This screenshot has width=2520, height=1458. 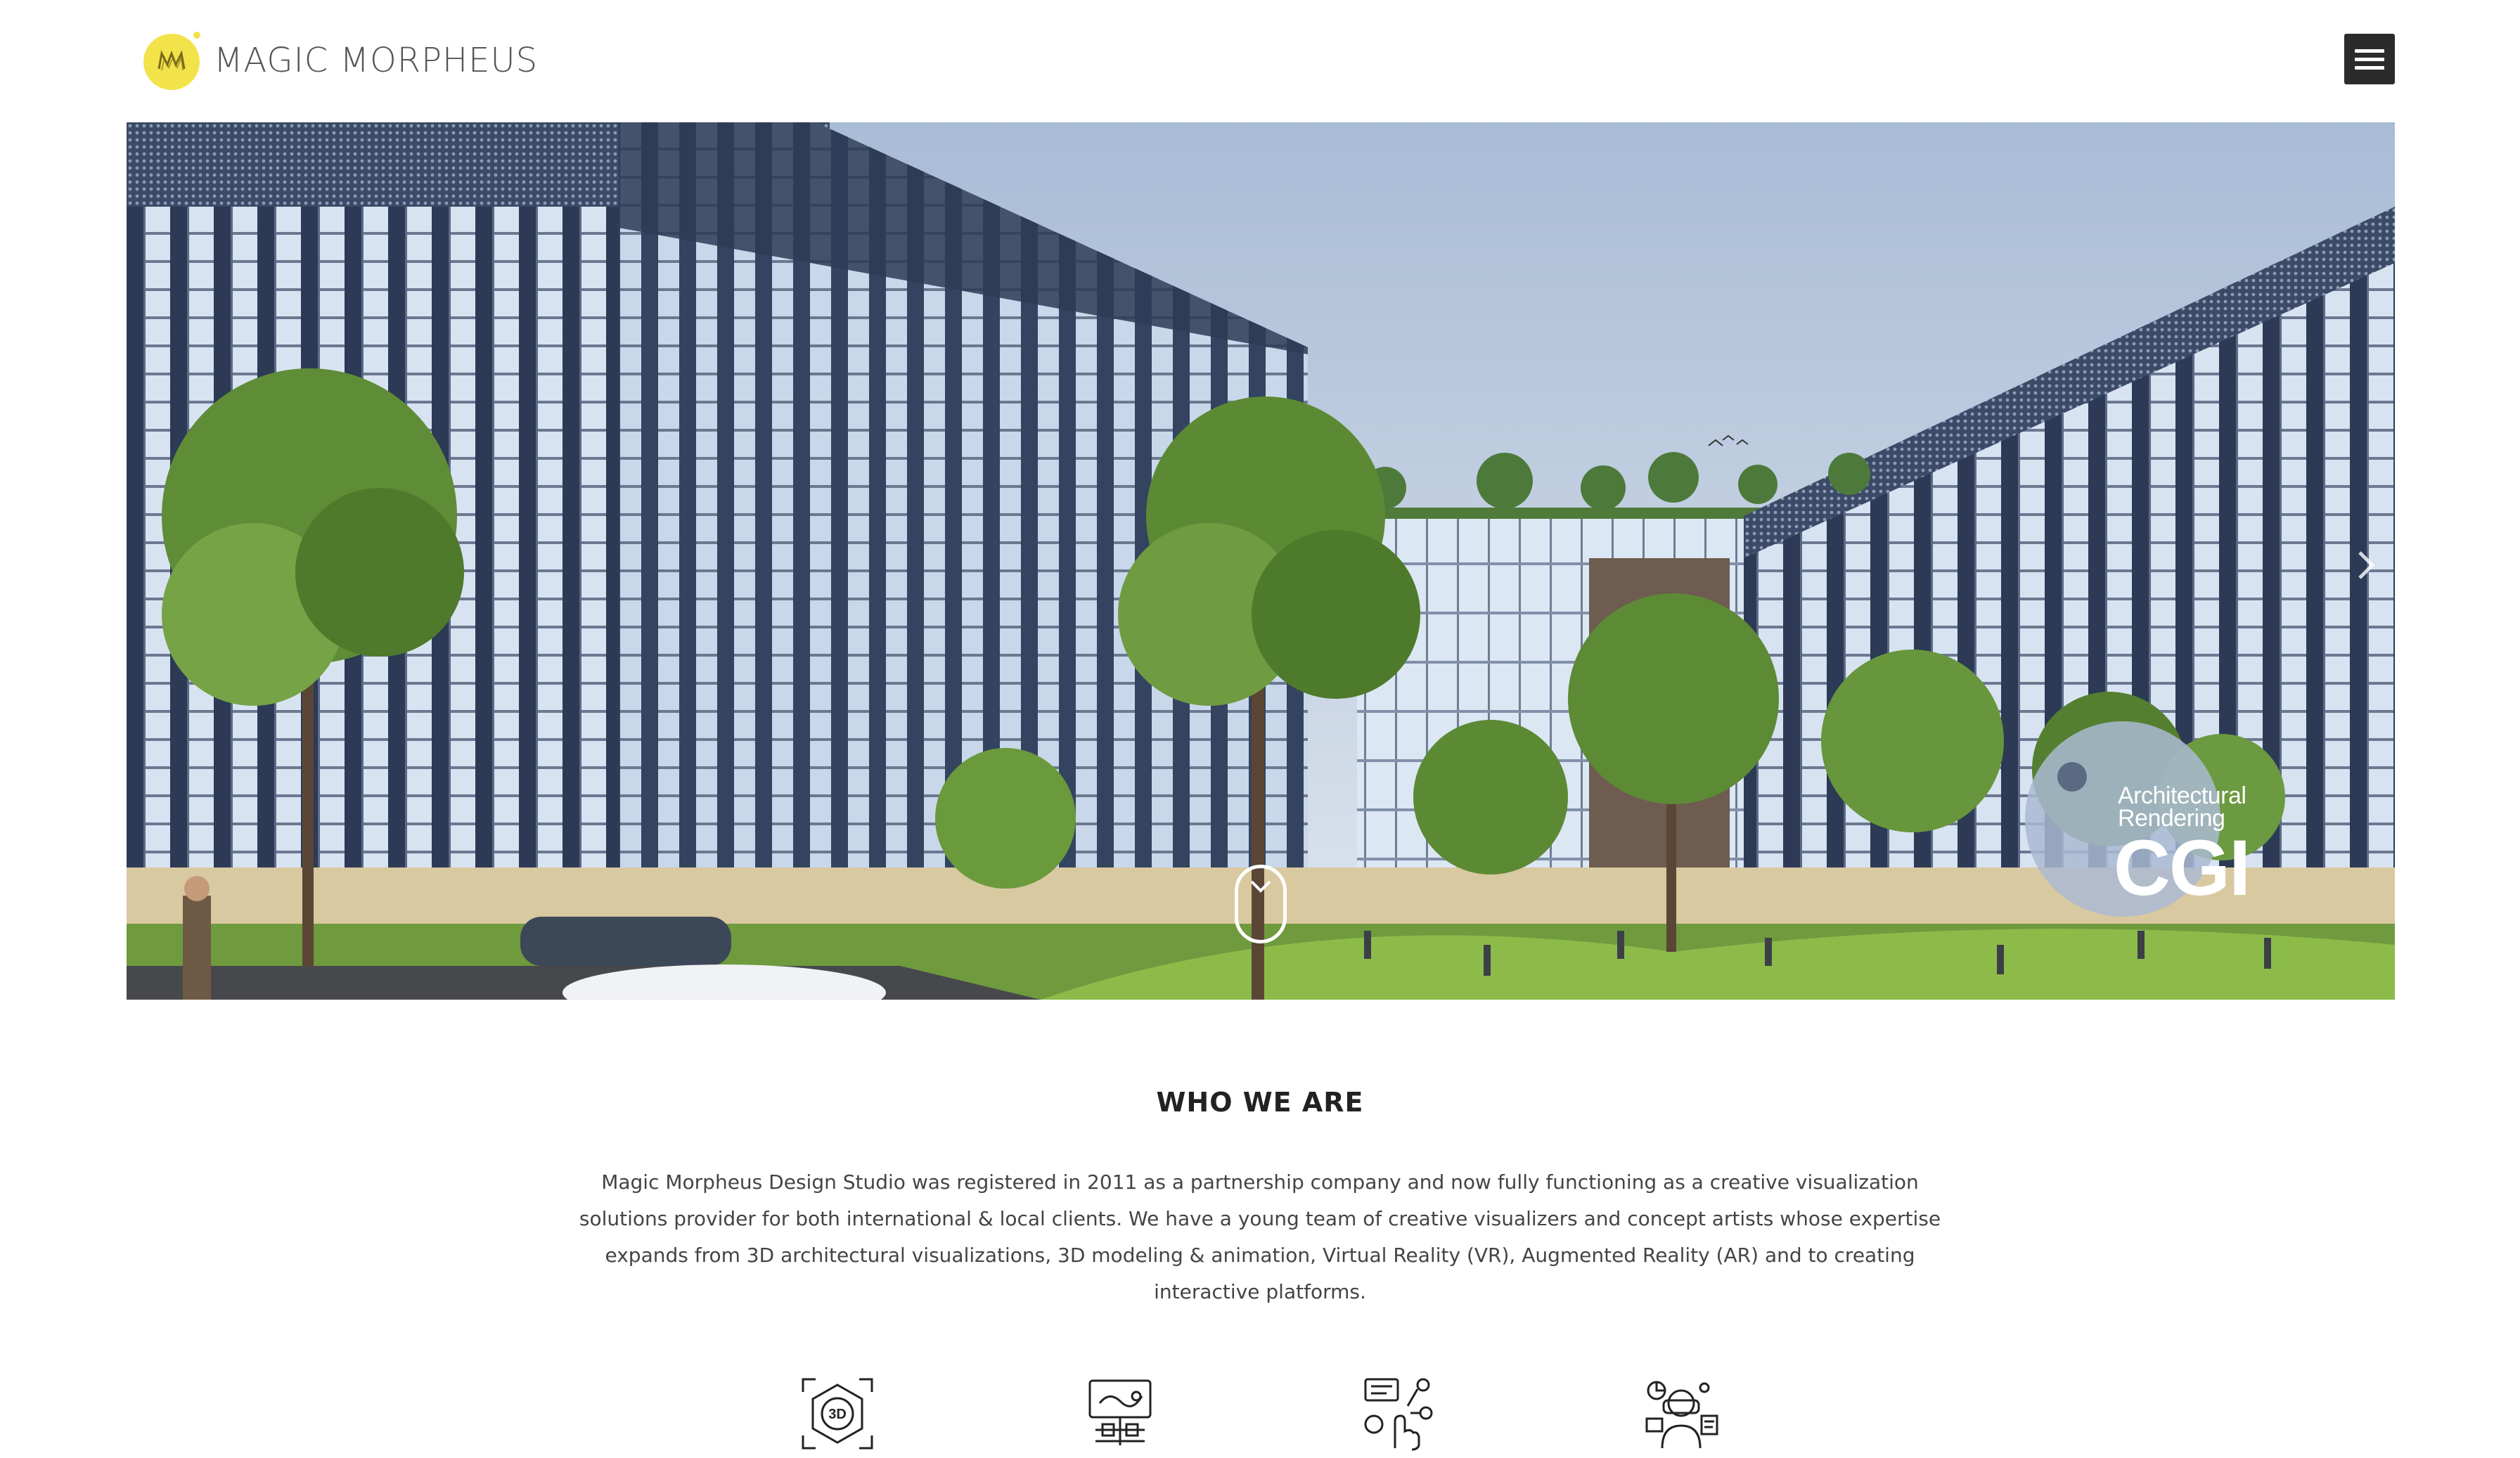 What do you see at coordinates (1681, 1413) in the screenshot?
I see `virtual-reality-icon` at bounding box center [1681, 1413].